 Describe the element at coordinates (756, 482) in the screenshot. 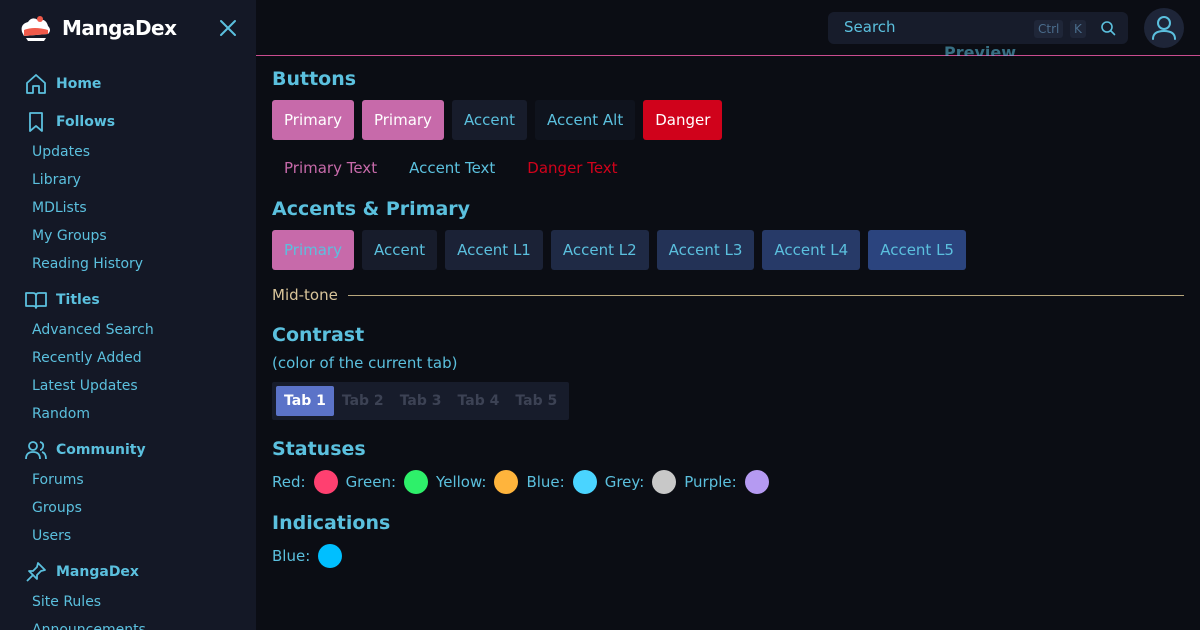

I see `status-dot-purple` at that location.